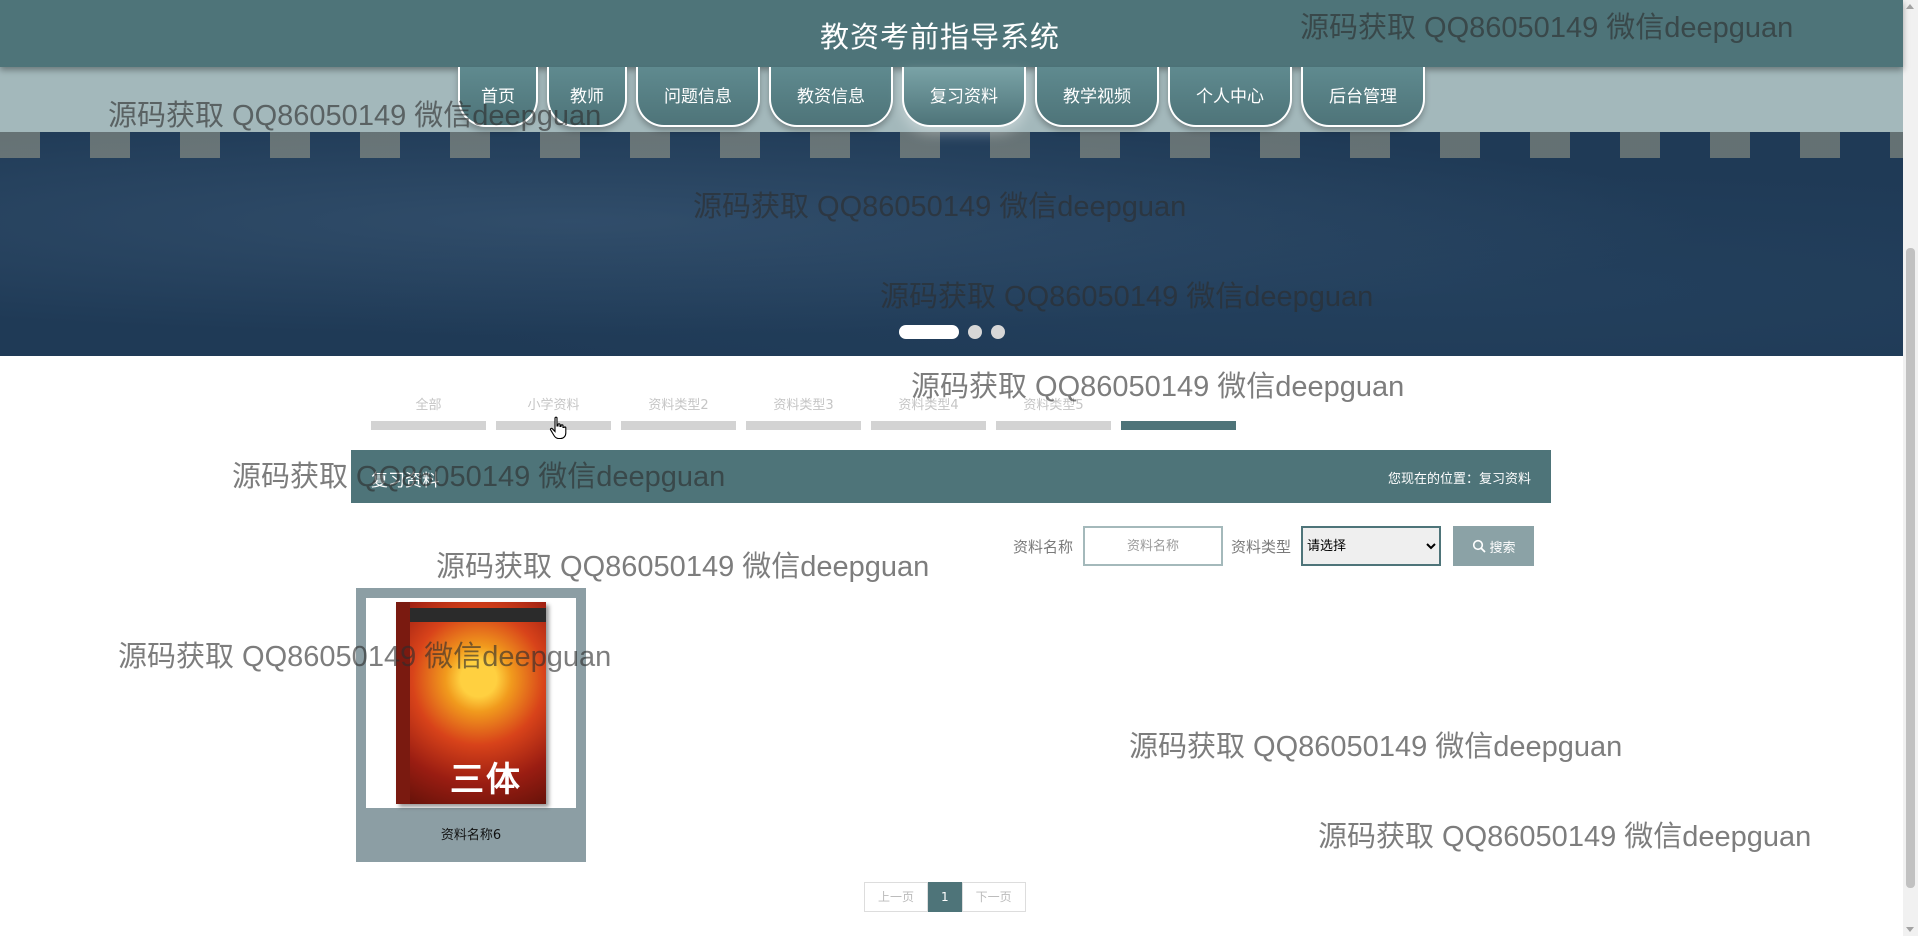 This screenshot has width=1918, height=936. What do you see at coordinates (1479, 546) in the screenshot?
I see `search-icon` at bounding box center [1479, 546].